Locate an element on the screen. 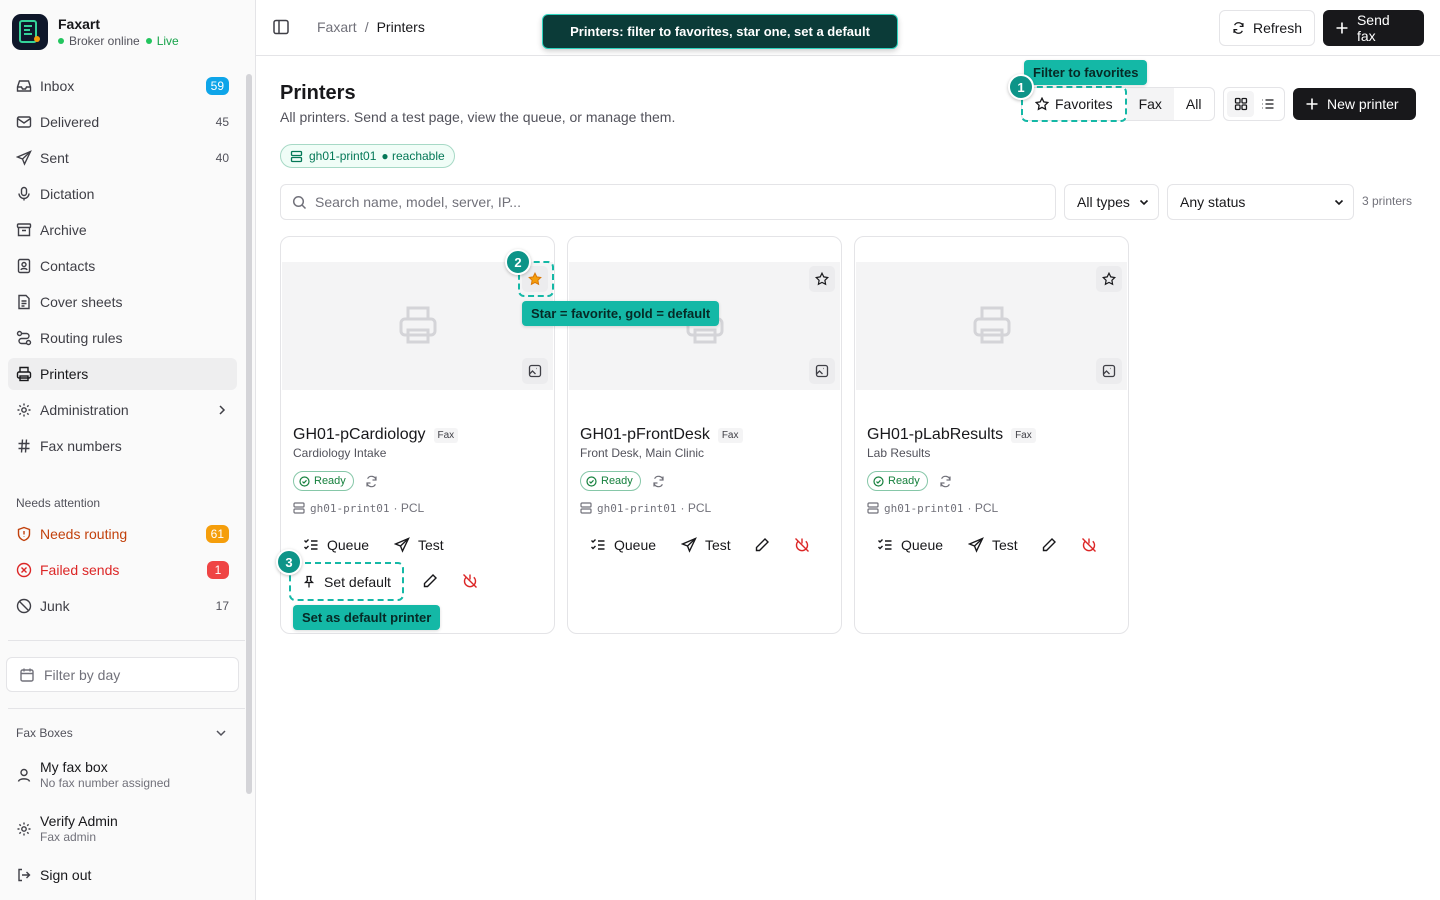 This screenshot has width=1440, height=900. user-role: Fax admin is located at coordinates (68, 837).